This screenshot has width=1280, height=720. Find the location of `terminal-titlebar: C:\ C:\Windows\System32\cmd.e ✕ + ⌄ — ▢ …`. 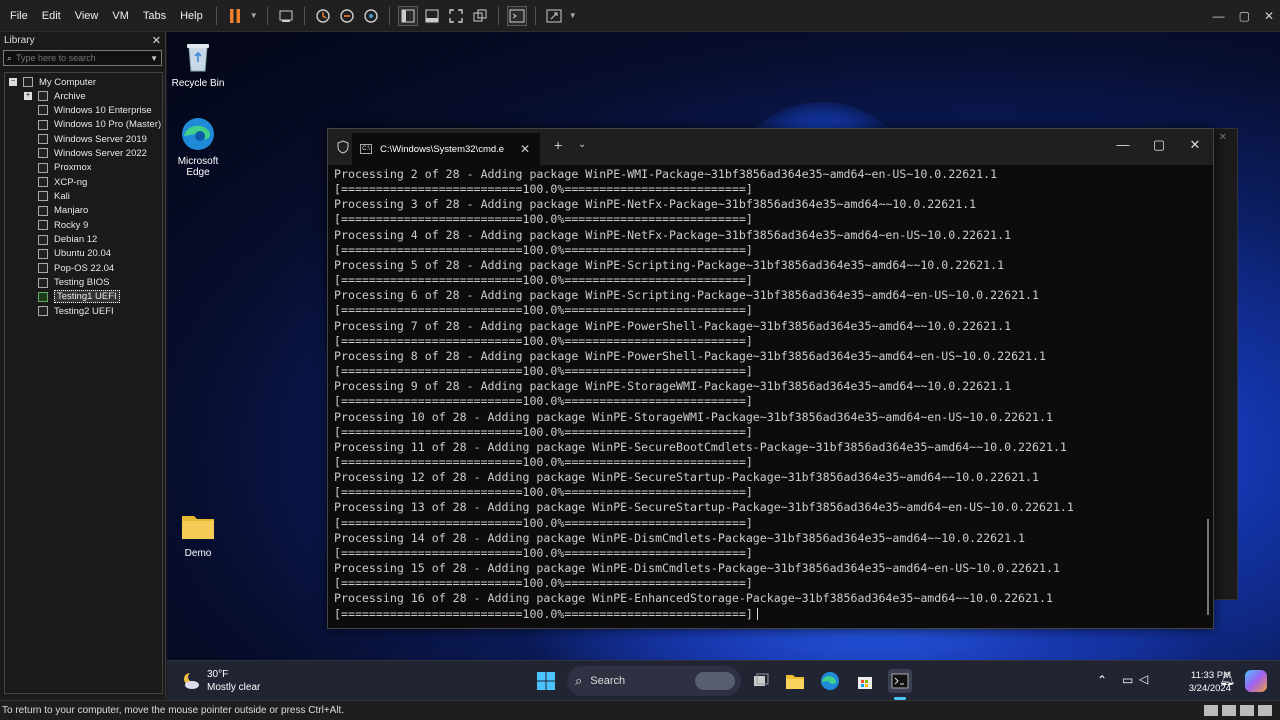

terminal-titlebar: C:\ C:\Windows\System32\cmd.e ✕ + ⌄ — ▢ … is located at coordinates (770, 147).